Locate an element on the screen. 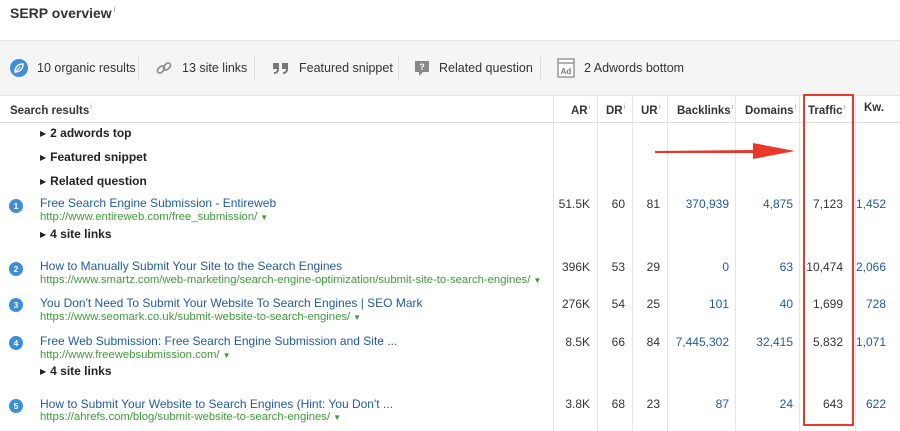  cell-dr: 54 is located at coordinates (618, 304).